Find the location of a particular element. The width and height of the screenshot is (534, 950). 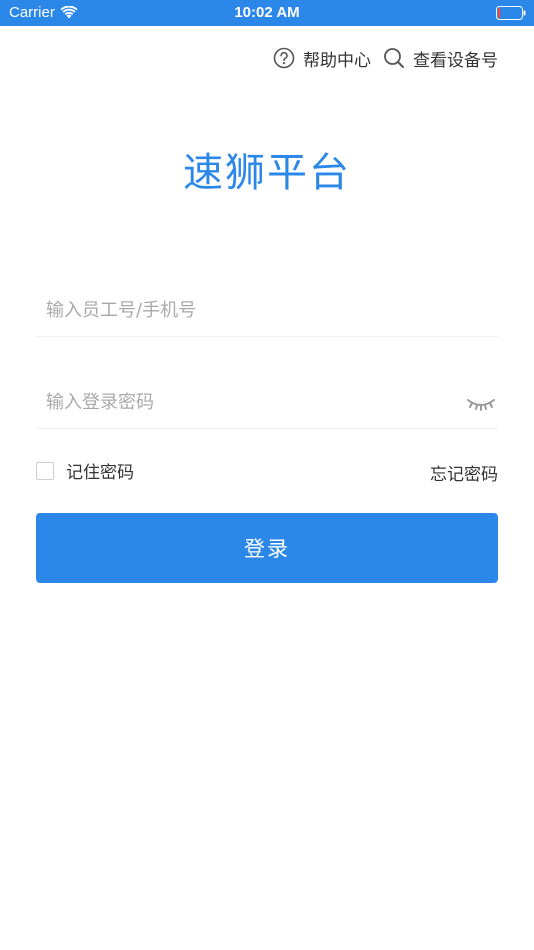

remember-password-label: 记住密码 is located at coordinates (100, 473).